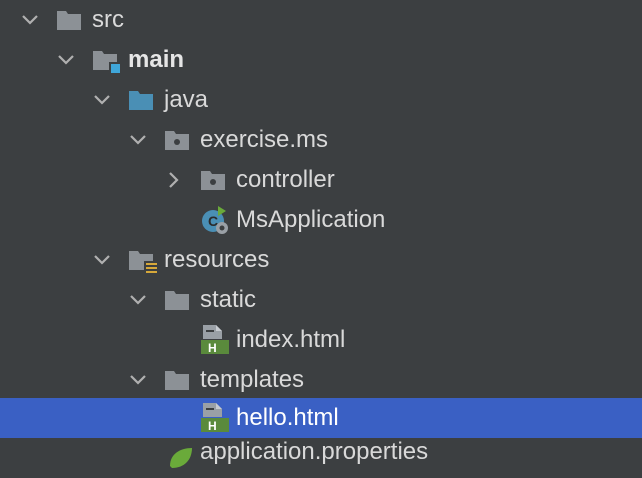  I want to click on module-folder-icon, so click(106, 61).